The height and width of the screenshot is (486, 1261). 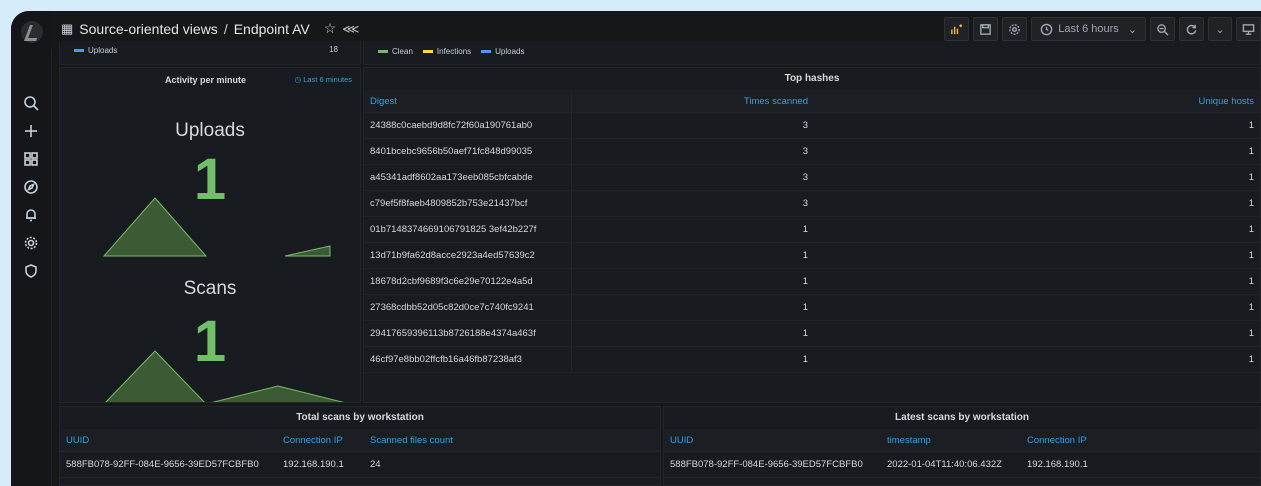 I want to click on table-row: 29417659396113b8726188e4374a463f 1 1, so click(x=812, y=333).